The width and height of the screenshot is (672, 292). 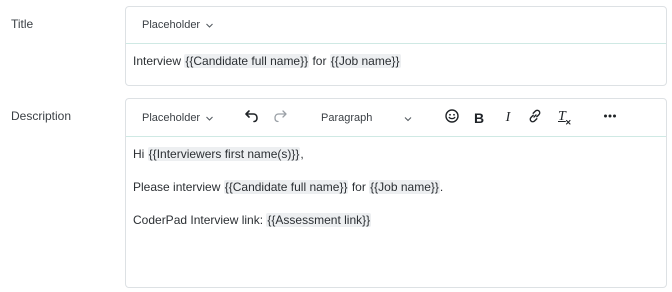 What do you see at coordinates (200, 220) in the screenshot?
I see `text-segment: CoderPad Interview link:` at bounding box center [200, 220].